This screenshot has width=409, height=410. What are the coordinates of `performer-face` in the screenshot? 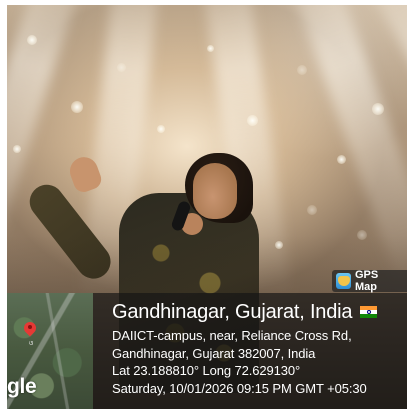 It's located at (215, 191).